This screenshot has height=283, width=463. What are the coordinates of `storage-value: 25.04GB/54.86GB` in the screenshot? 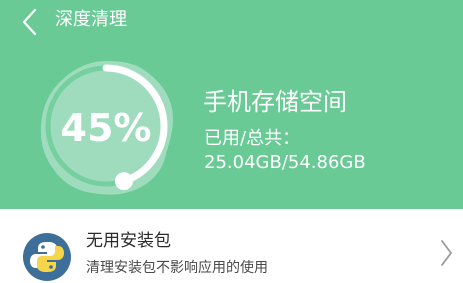 It's located at (285, 162).